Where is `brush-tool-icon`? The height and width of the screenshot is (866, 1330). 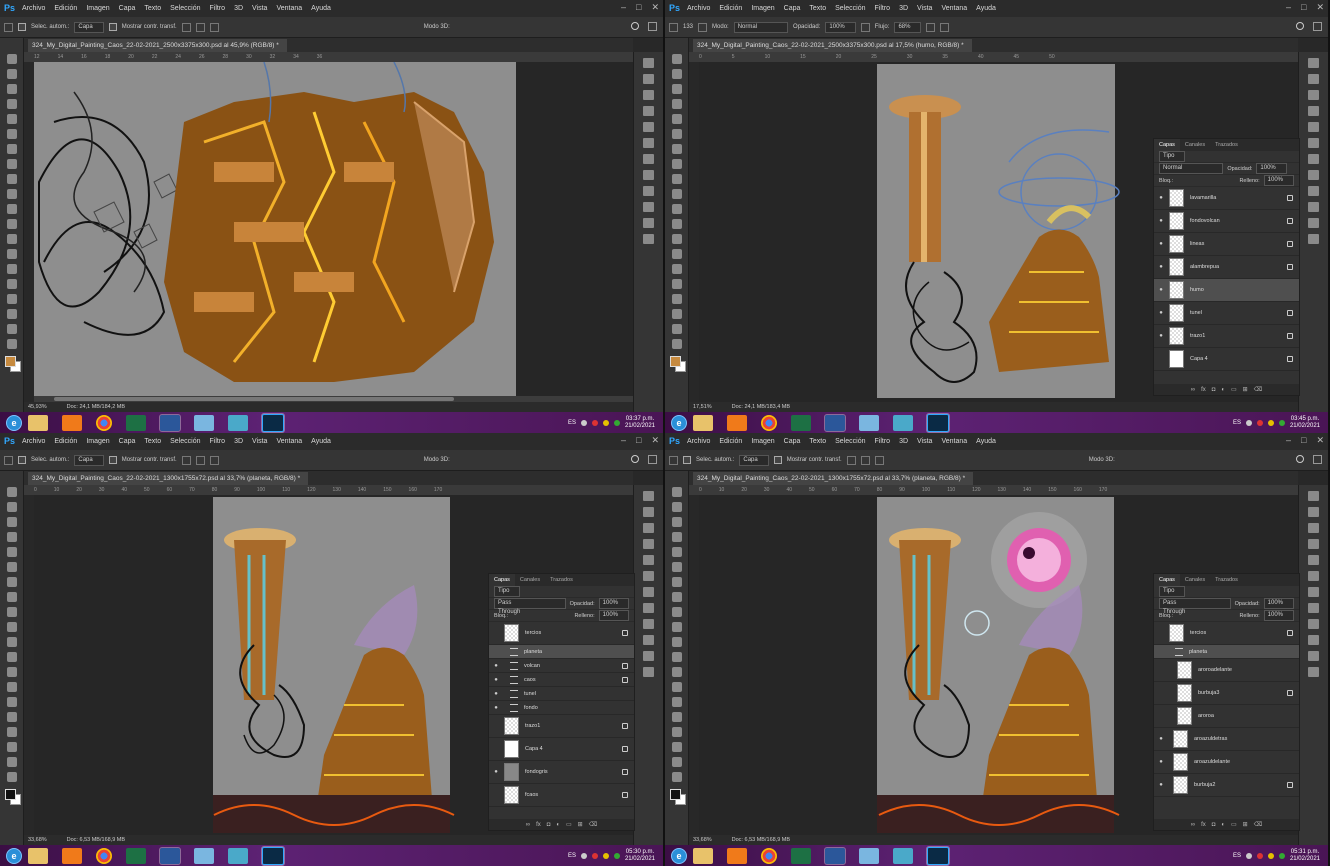
brush-tool-icon is located at coordinates (673, 27).